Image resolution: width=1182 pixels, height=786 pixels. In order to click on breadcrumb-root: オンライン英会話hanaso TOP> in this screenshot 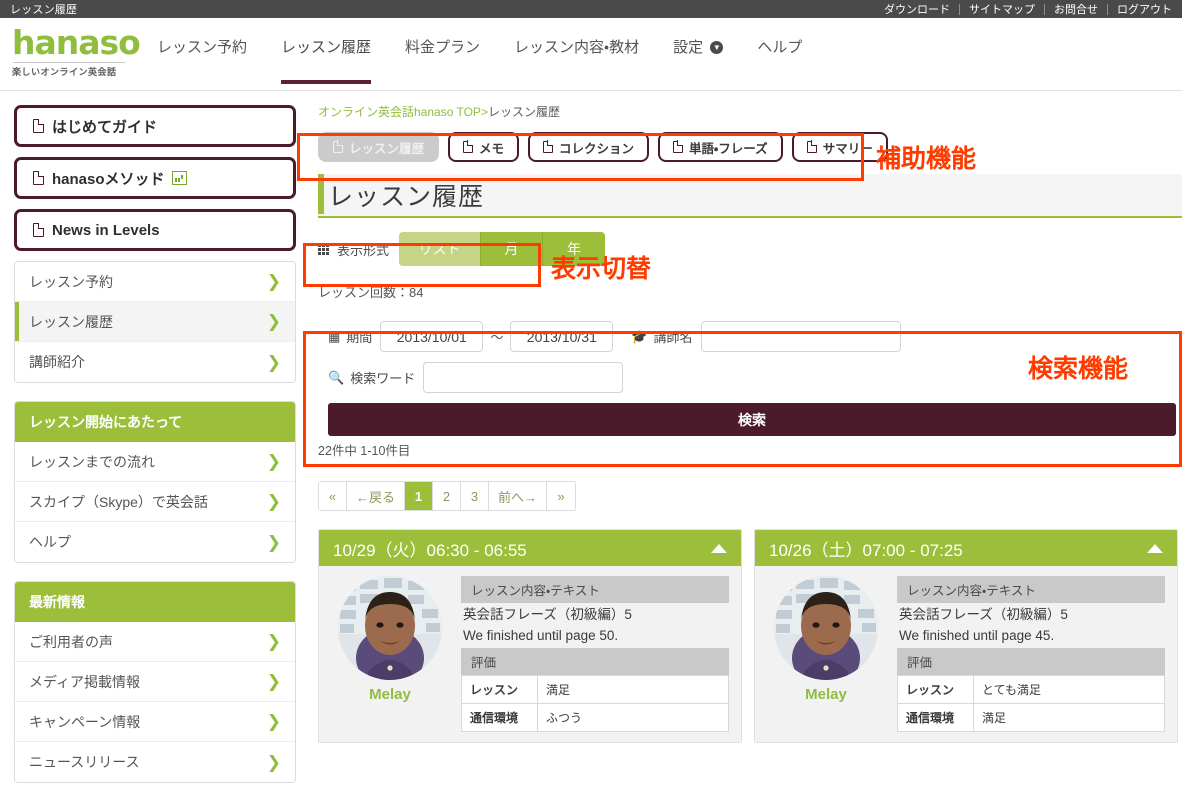, I will do `click(403, 112)`.